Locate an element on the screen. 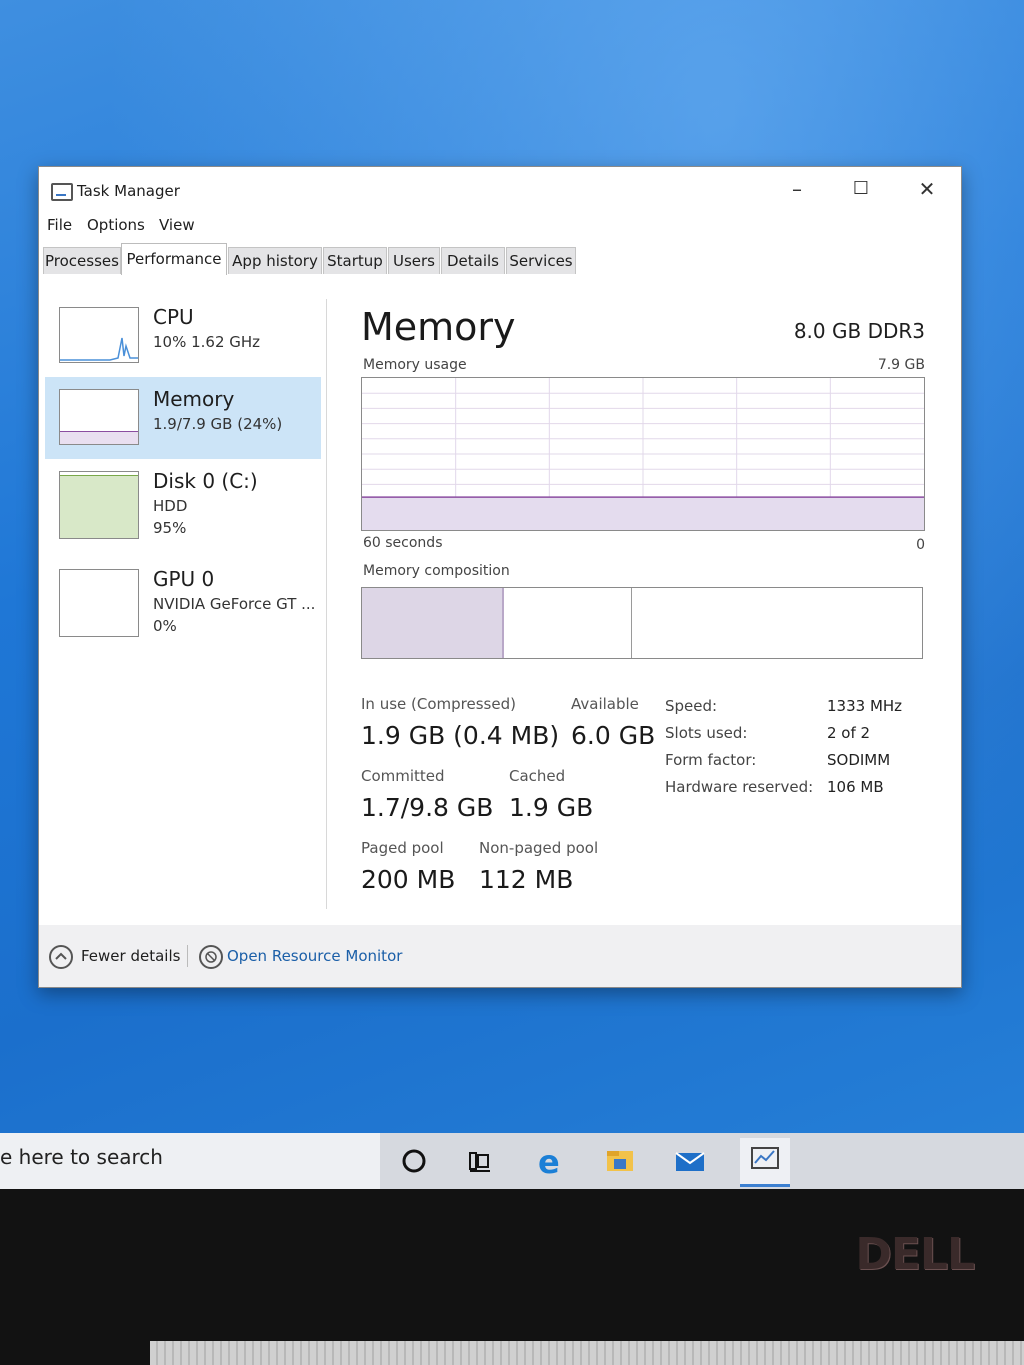 The height and width of the screenshot is (1365, 1024). graph-time-label: 60 seconds is located at coordinates (403, 543).